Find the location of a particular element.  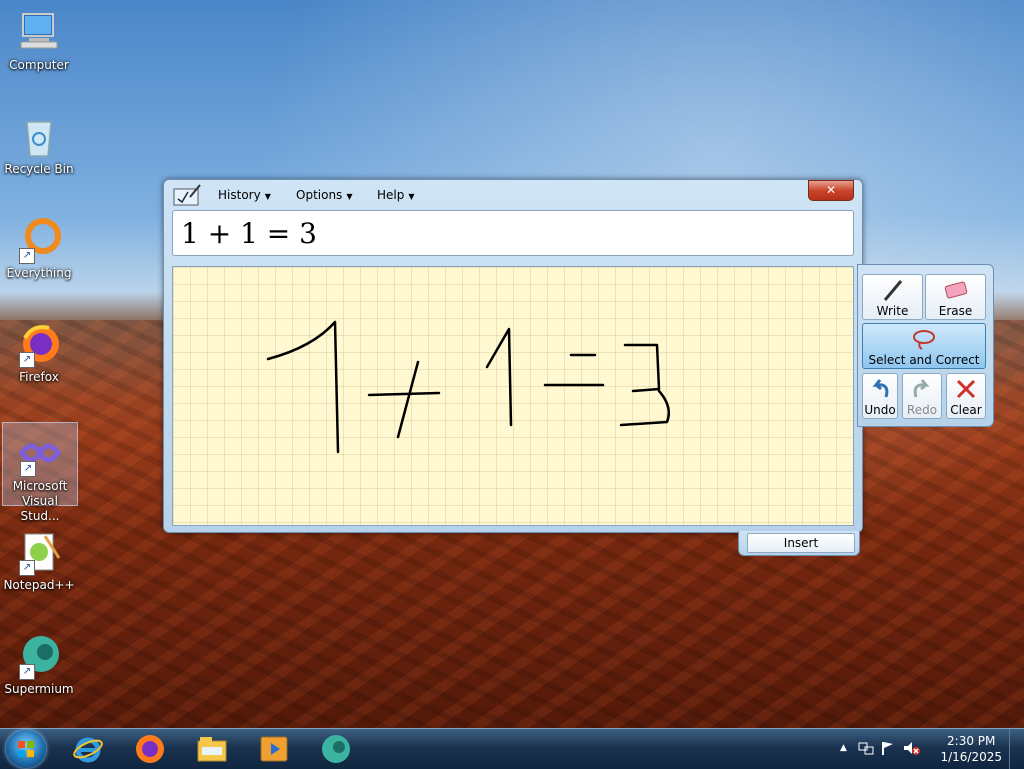

undo-icon is located at coordinates (880, 388).